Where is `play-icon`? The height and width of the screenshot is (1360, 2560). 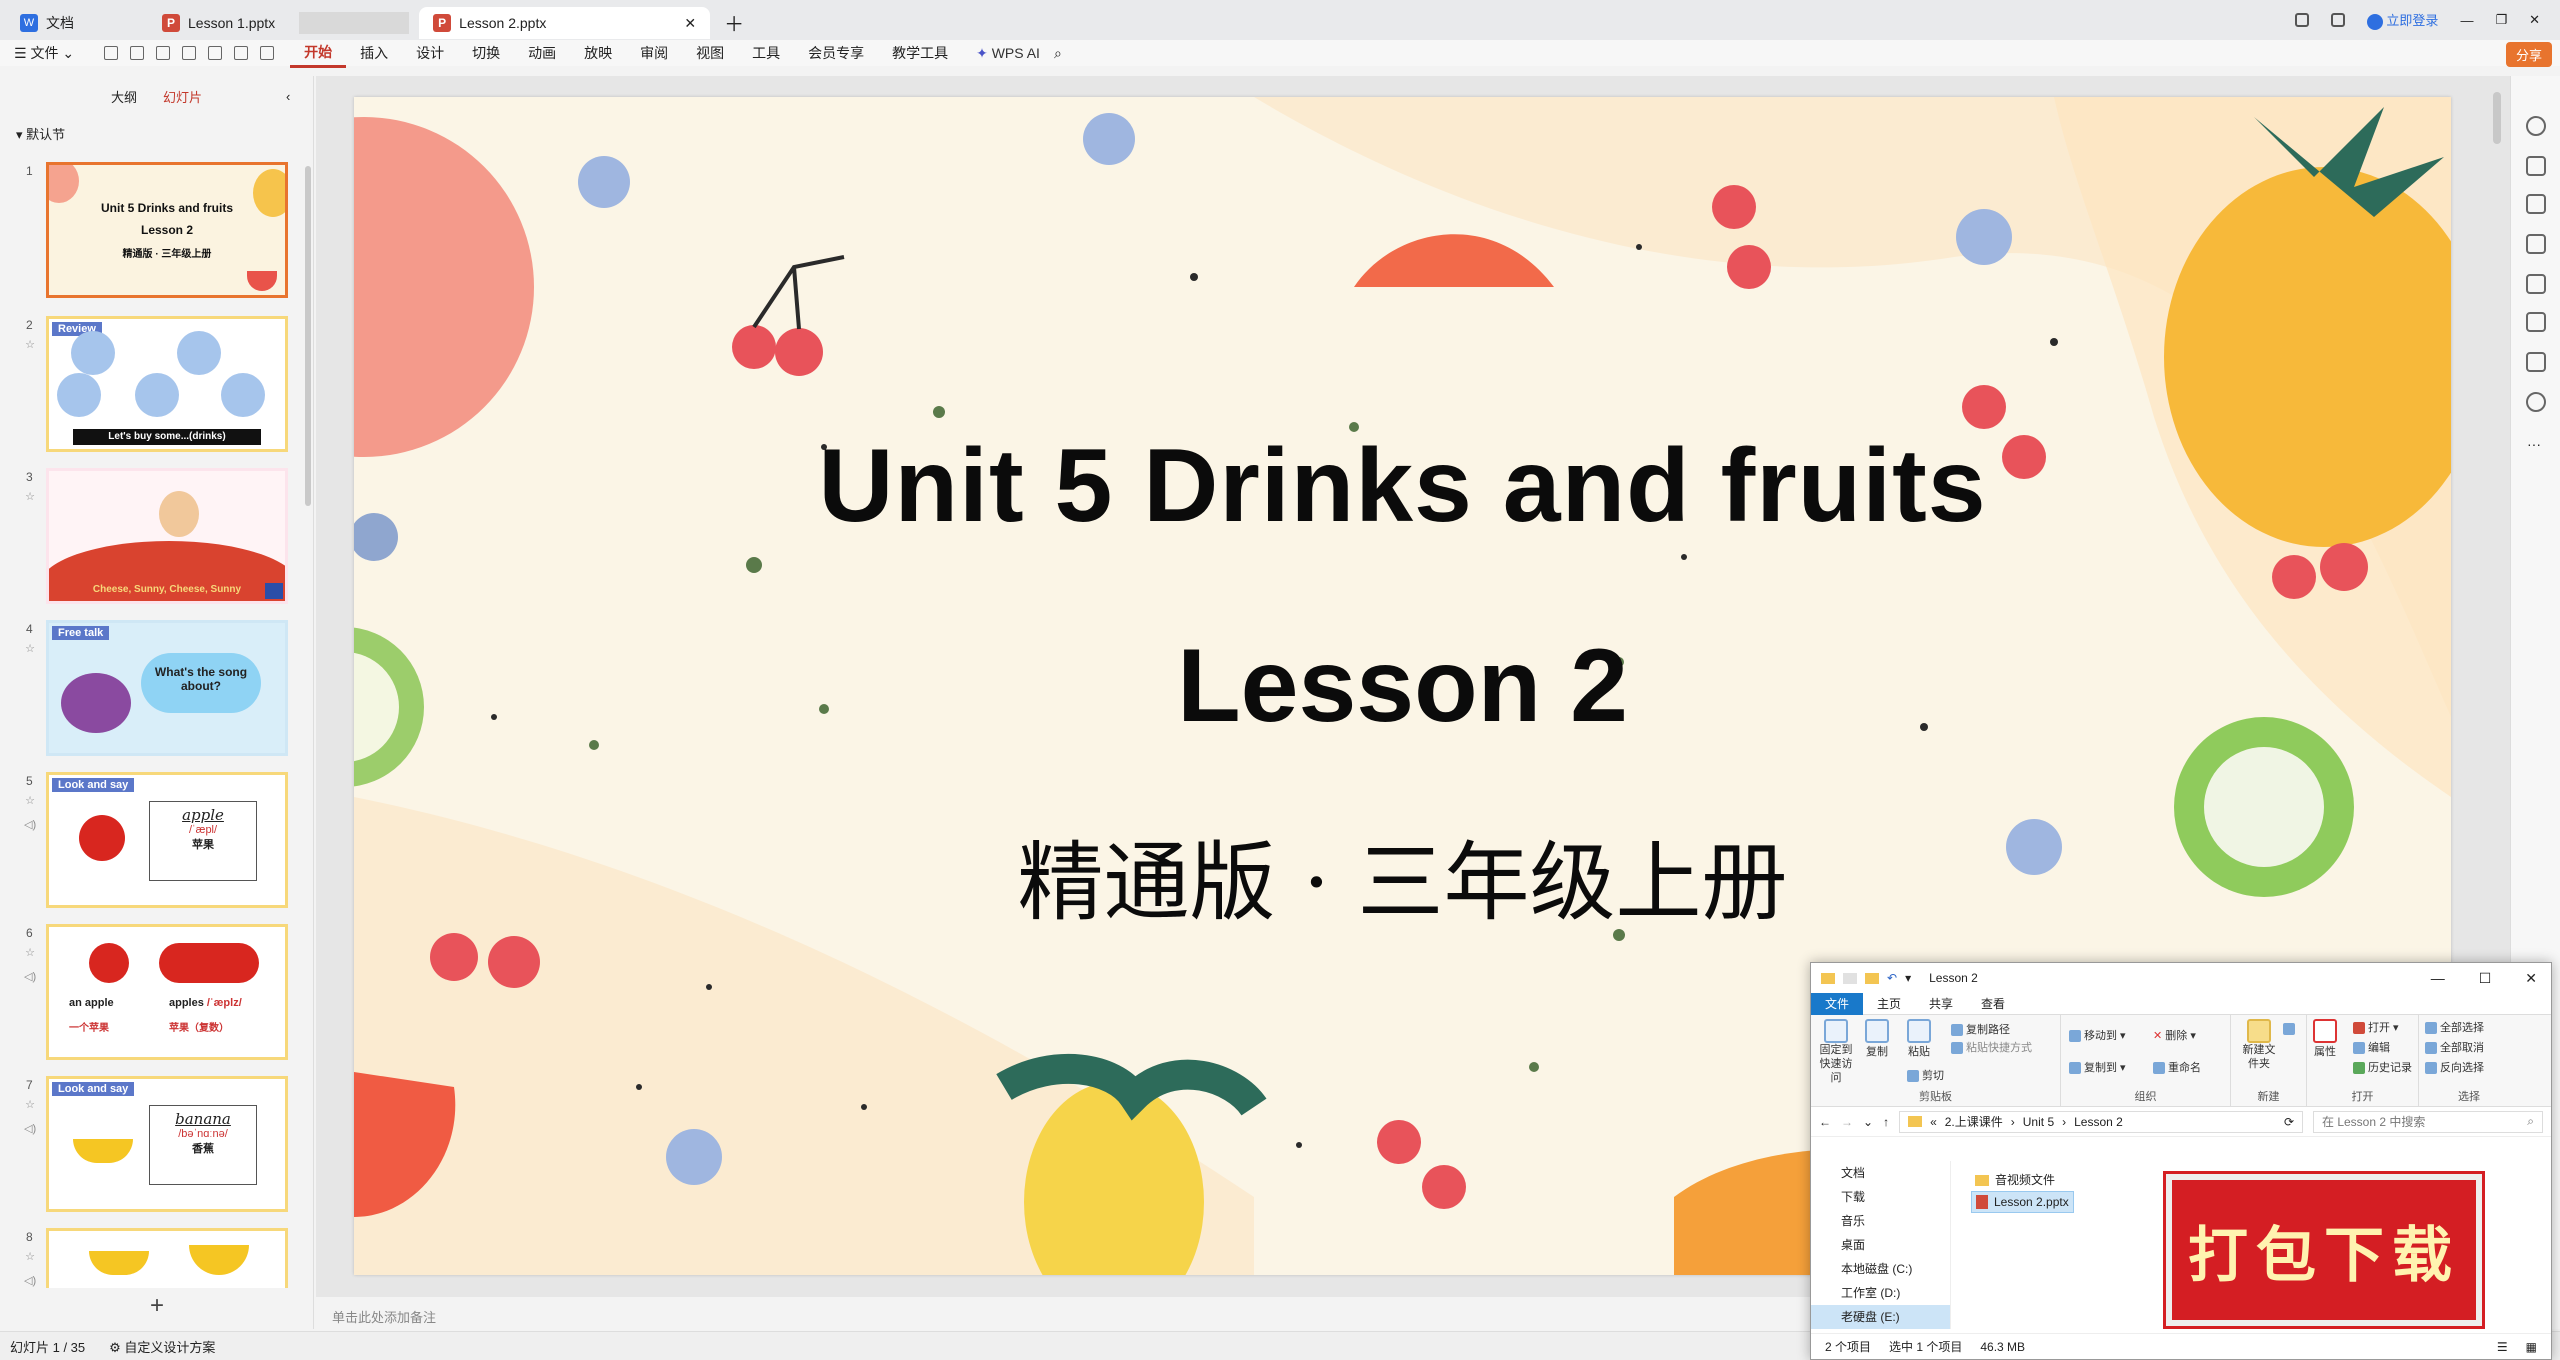 play-icon is located at coordinates (274, 591).